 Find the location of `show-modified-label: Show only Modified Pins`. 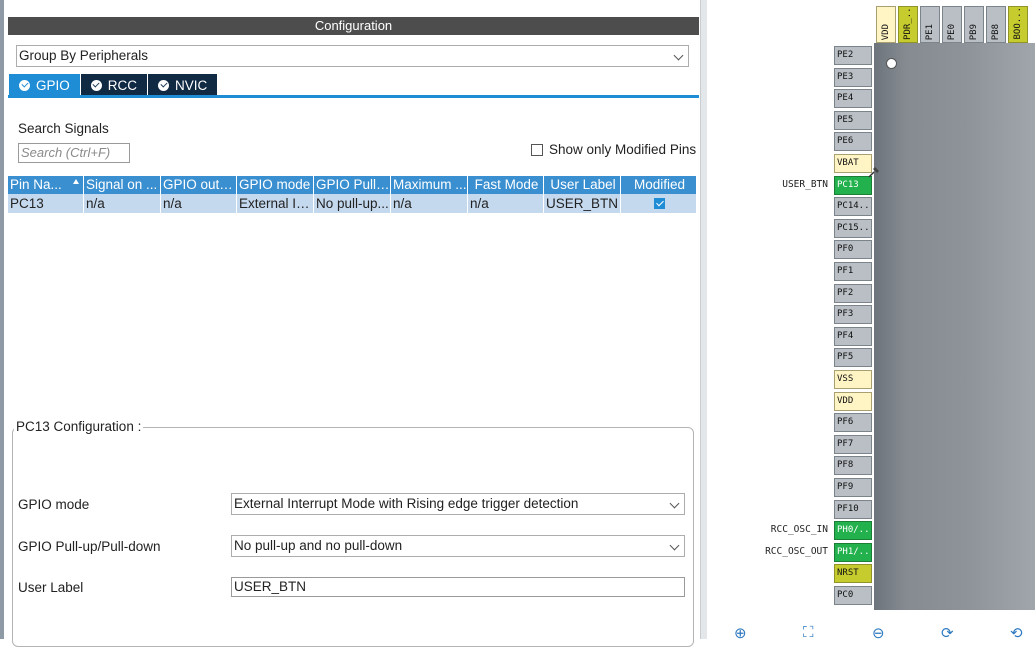

show-modified-label: Show only Modified Pins is located at coordinates (623, 149).